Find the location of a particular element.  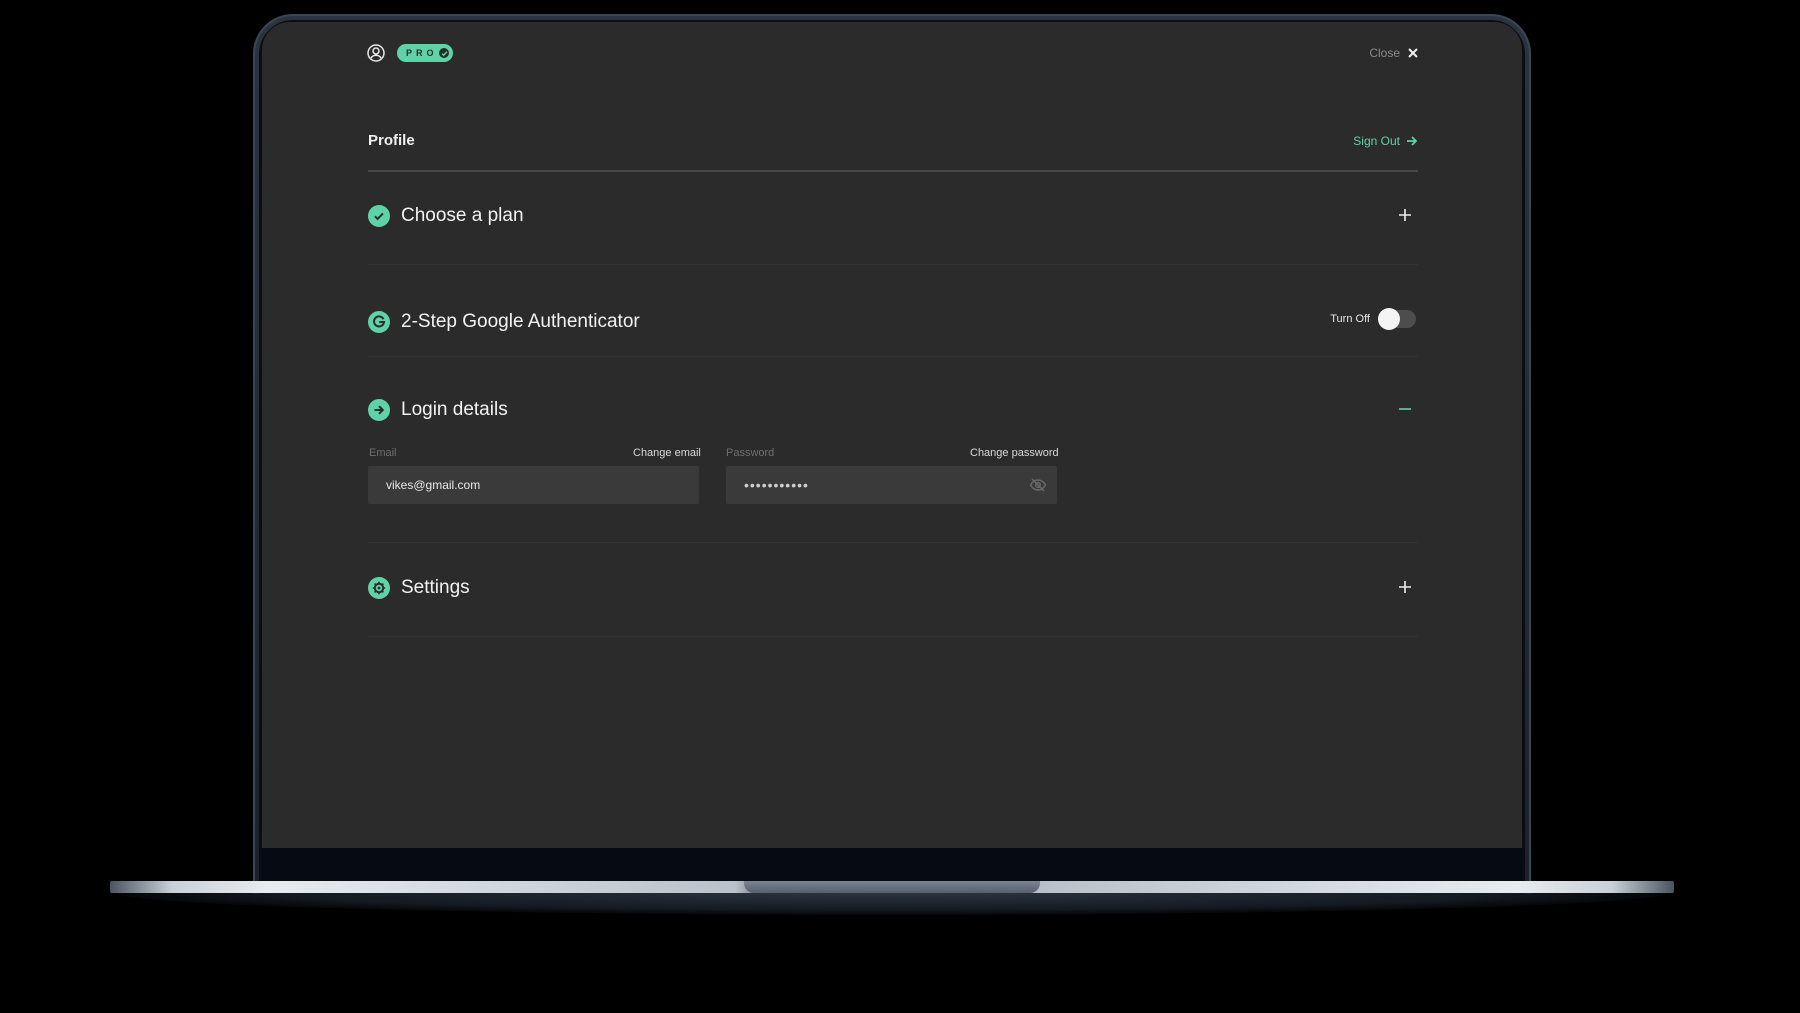

toggle-knob is located at coordinates (1389, 319).